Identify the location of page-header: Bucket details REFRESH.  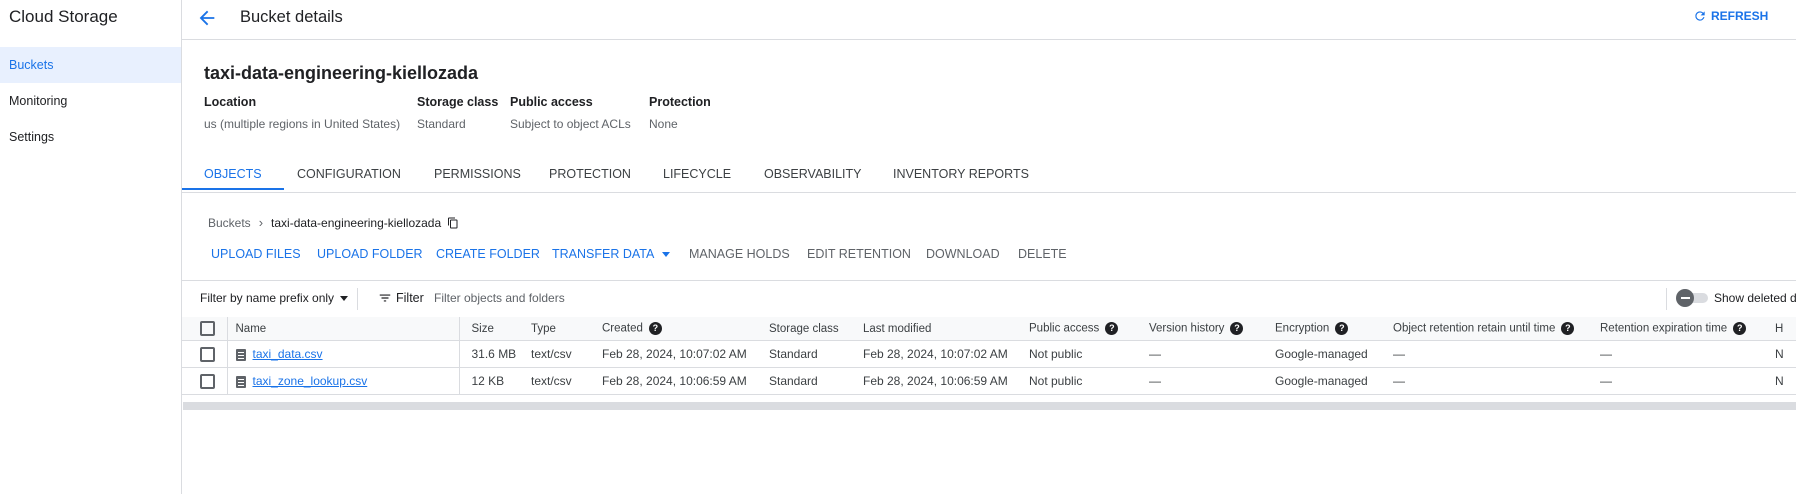
(989, 20).